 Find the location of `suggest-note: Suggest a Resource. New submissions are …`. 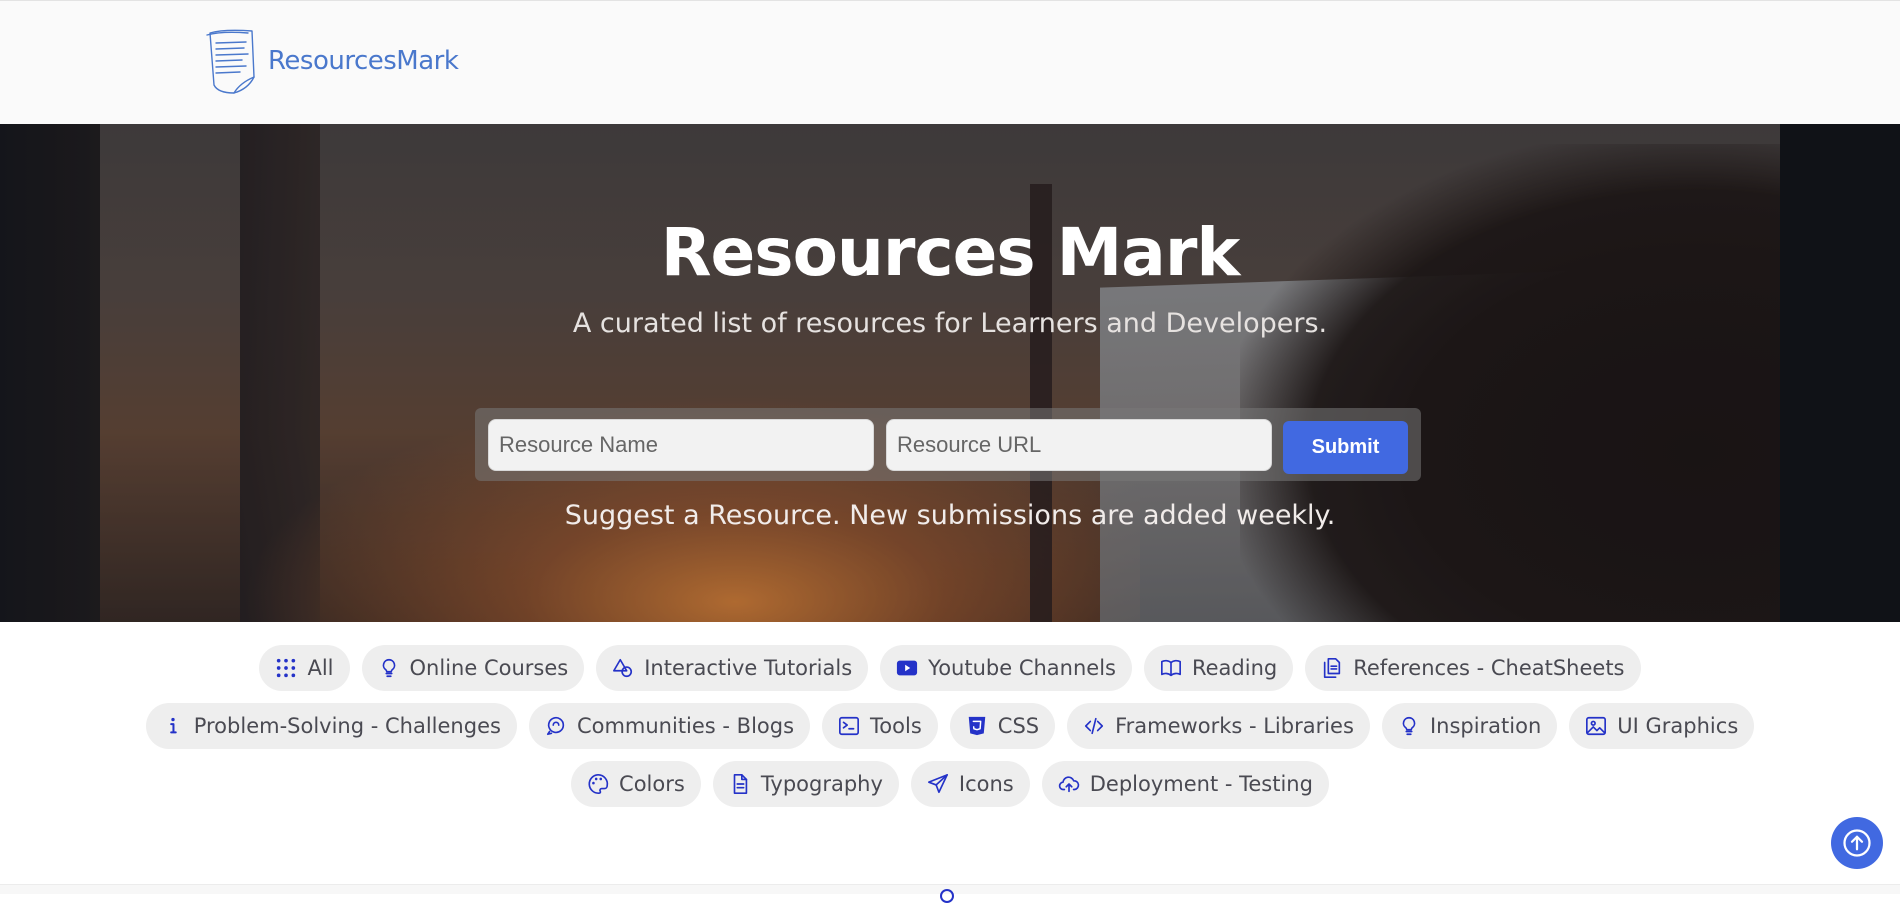

suggest-note: Suggest a Resource. New submissions are … is located at coordinates (950, 515).